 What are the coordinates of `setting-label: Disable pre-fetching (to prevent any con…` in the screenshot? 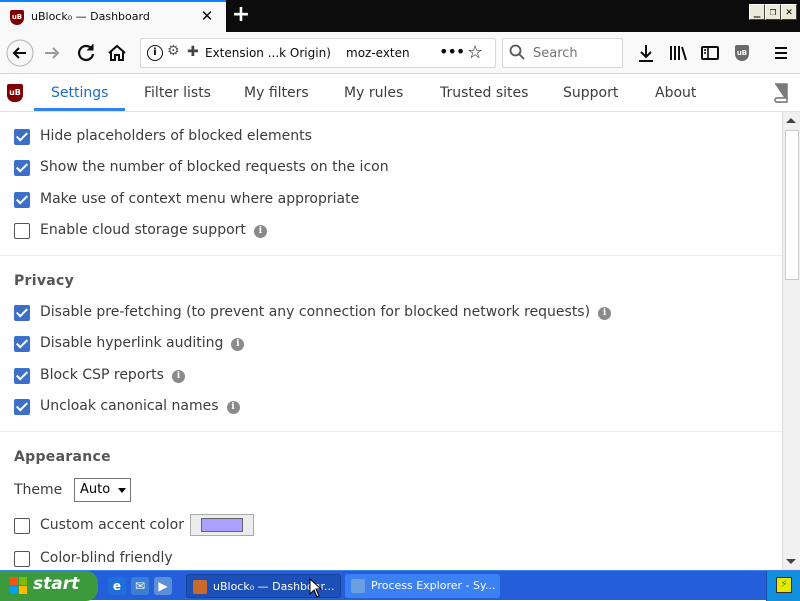 It's located at (326, 312).